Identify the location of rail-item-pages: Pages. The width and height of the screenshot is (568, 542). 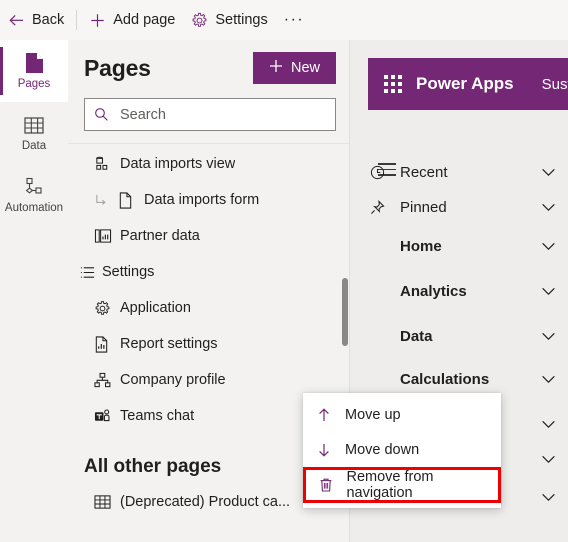
(34, 71).